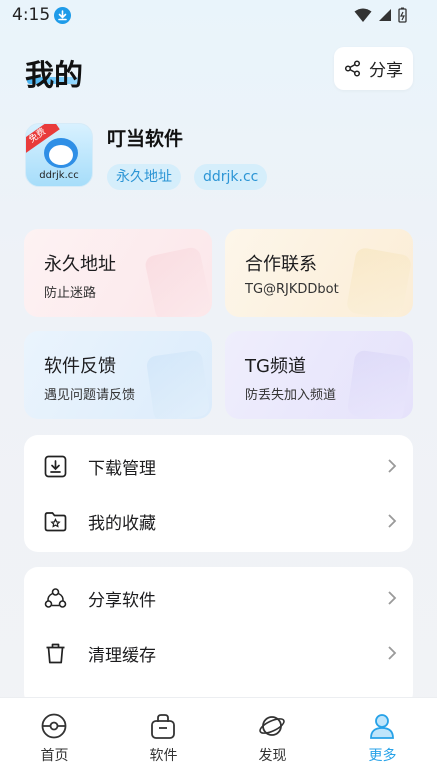 The image size is (437, 777). I want to click on trash-icon, so click(55, 653).